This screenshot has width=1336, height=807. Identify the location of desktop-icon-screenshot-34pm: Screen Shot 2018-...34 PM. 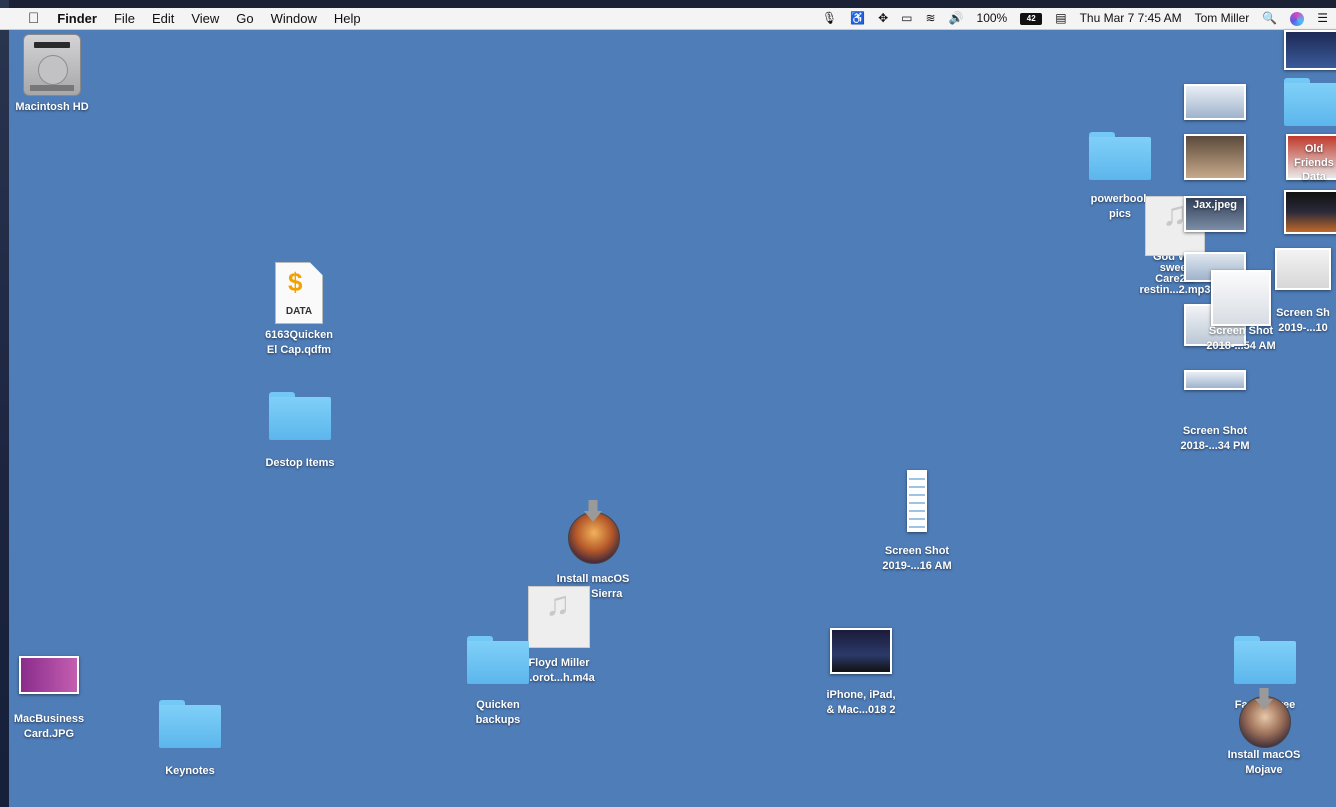
(1215, 437).